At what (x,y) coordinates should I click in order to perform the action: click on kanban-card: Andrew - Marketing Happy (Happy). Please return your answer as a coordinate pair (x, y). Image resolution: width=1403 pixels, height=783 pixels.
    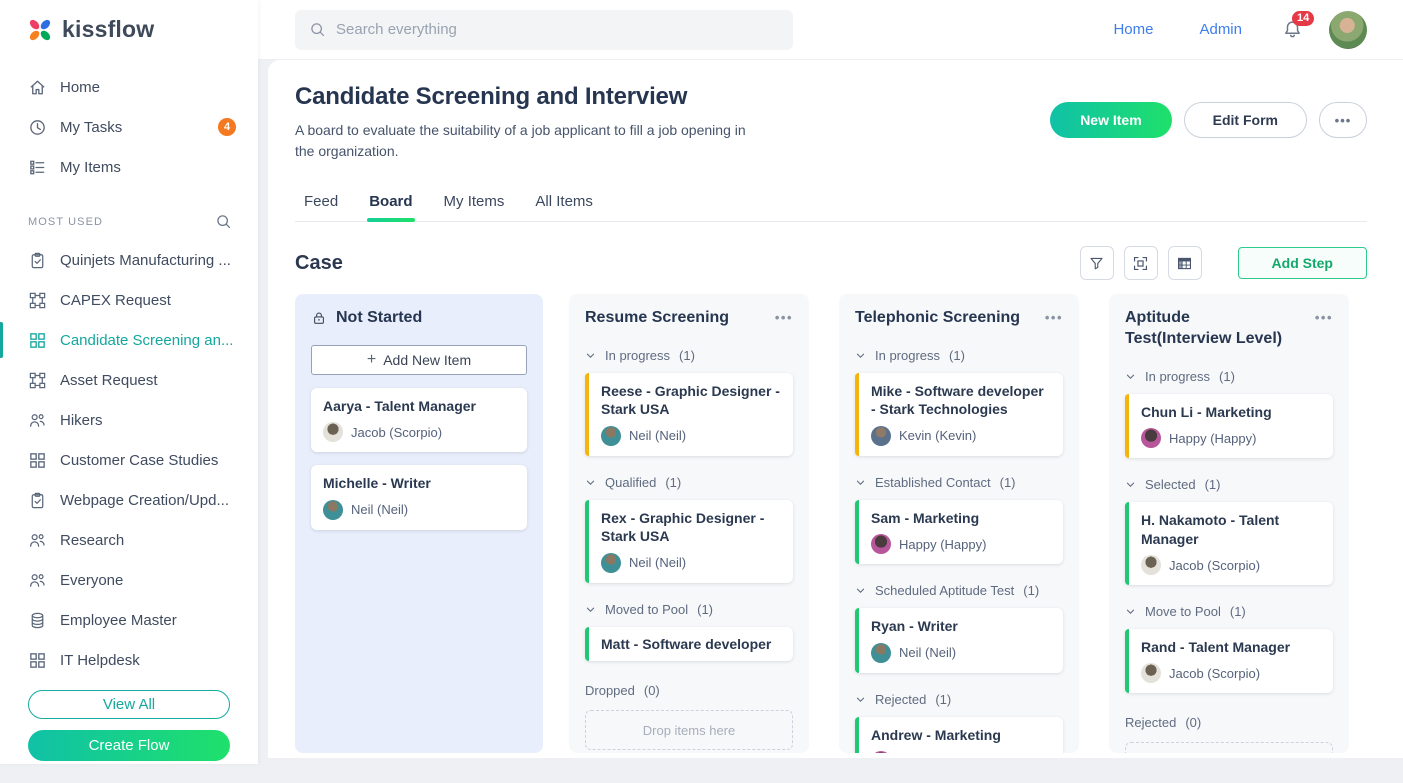
    Looking at the image, I should click on (959, 734).